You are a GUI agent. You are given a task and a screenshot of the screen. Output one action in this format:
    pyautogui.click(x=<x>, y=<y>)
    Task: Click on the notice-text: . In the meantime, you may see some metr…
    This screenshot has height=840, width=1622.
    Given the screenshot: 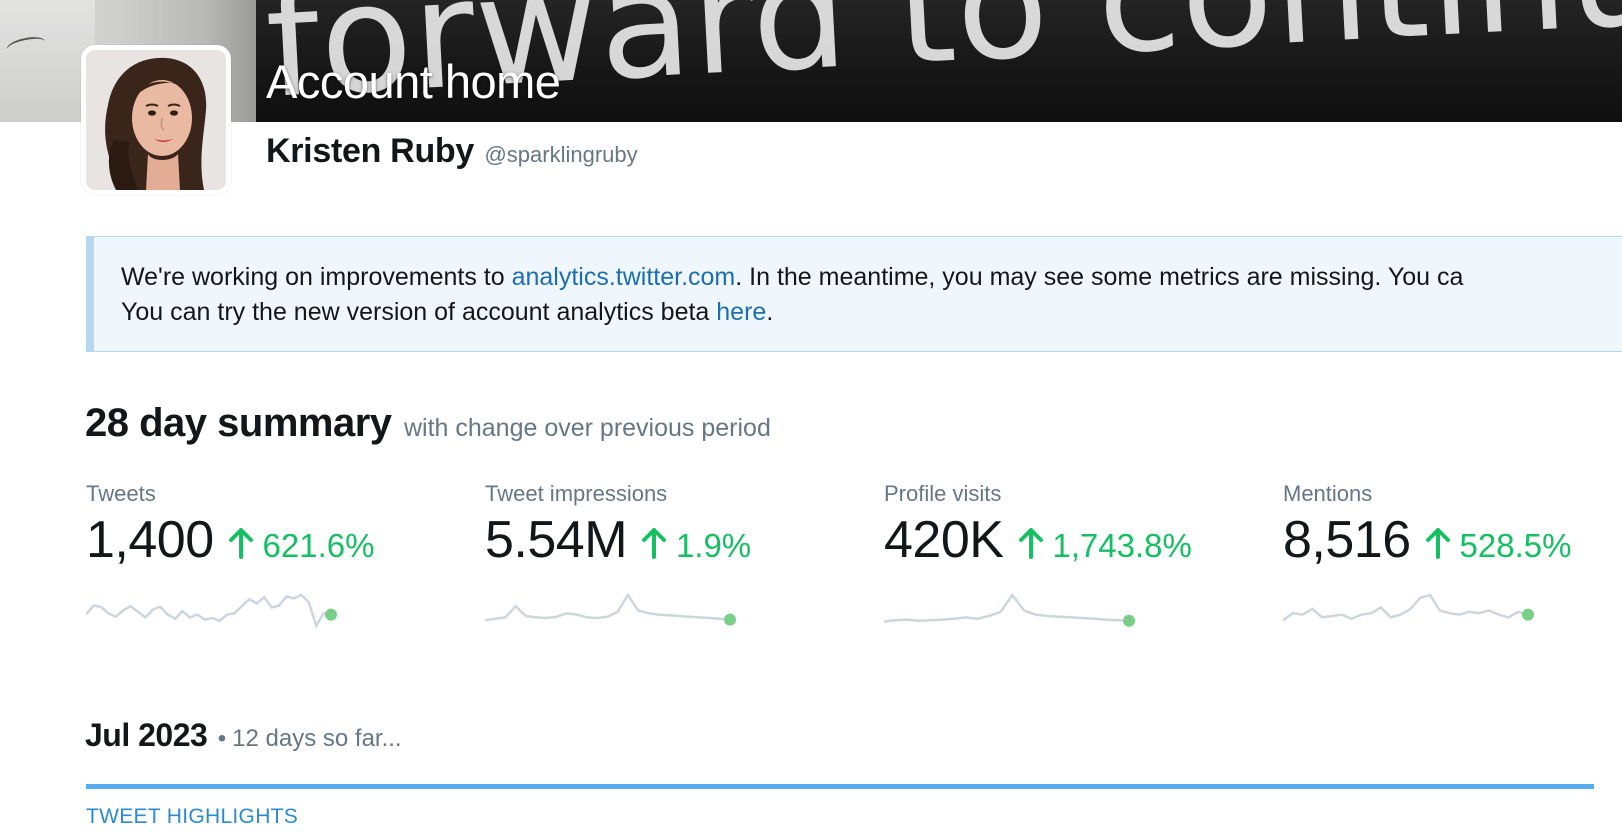 What is the action you would take?
    pyautogui.click(x=1099, y=277)
    